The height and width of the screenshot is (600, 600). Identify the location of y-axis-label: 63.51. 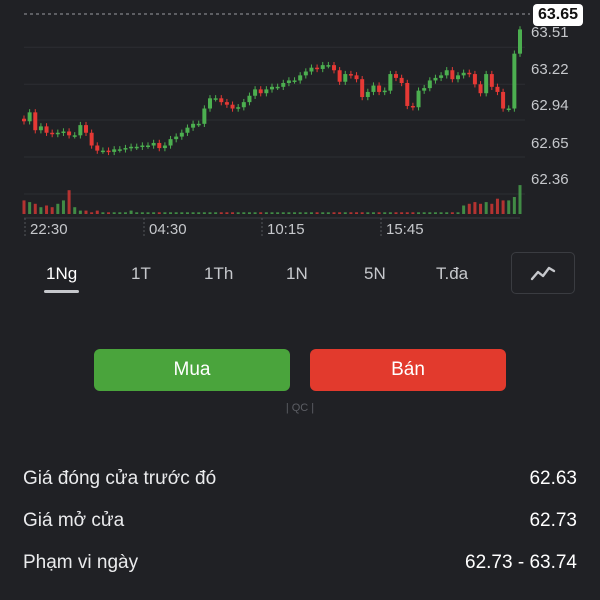
(550, 32).